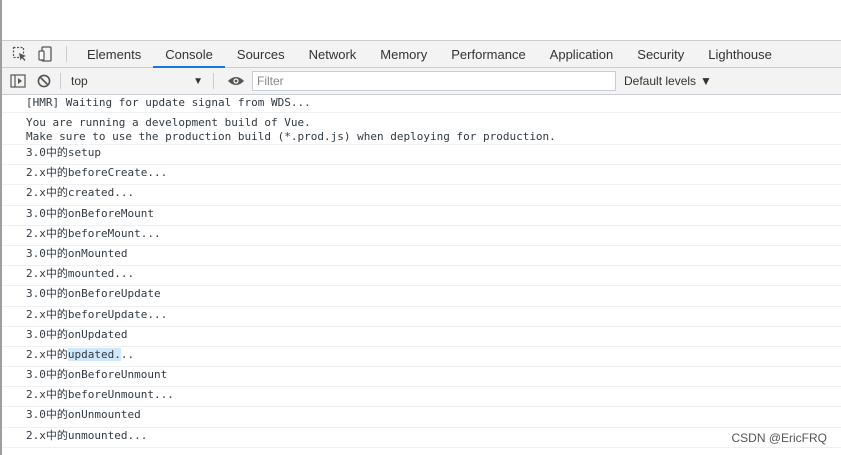  Describe the element at coordinates (94, 354) in the screenshot. I see `selected-text: updated.` at that location.